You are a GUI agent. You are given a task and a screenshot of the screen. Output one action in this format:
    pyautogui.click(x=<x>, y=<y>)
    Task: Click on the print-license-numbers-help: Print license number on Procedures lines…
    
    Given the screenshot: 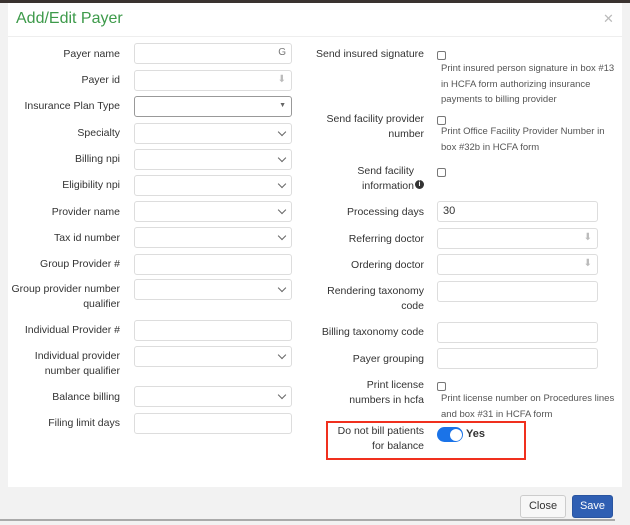 What is the action you would take?
    pyautogui.click(x=528, y=406)
    